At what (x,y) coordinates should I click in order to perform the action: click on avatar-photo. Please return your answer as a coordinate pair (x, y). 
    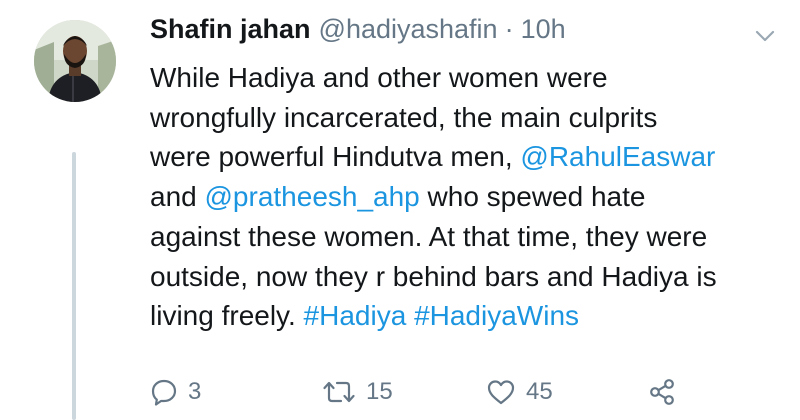
    Looking at the image, I should click on (75, 61).